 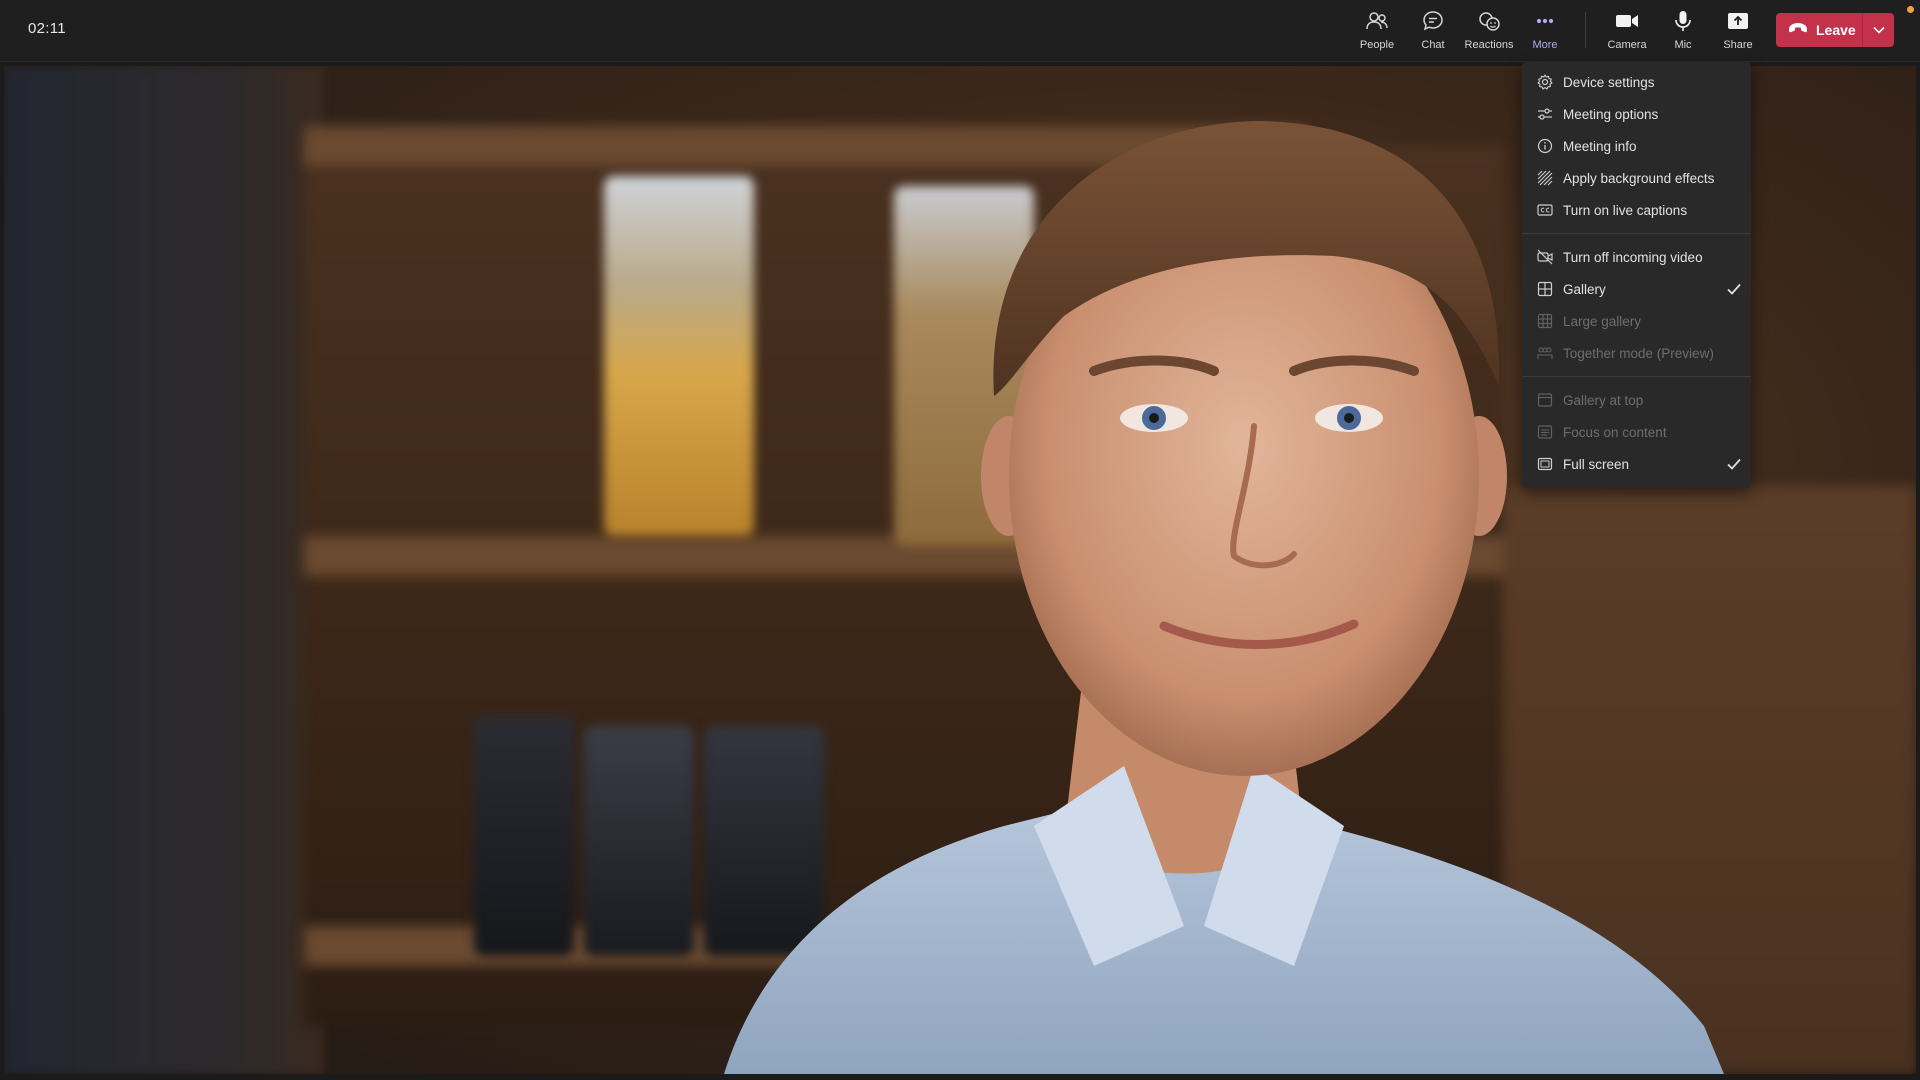 What do you see at coordinates (1545, 21) in the screenshot?
I see `more-icon` at bounding box center [1545, 21].